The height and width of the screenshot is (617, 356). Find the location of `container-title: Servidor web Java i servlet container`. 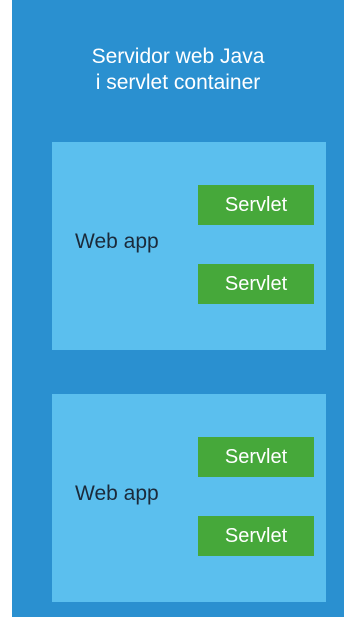

container-title: Servidor web Java i servlet container is located at coordinates (178, 70).